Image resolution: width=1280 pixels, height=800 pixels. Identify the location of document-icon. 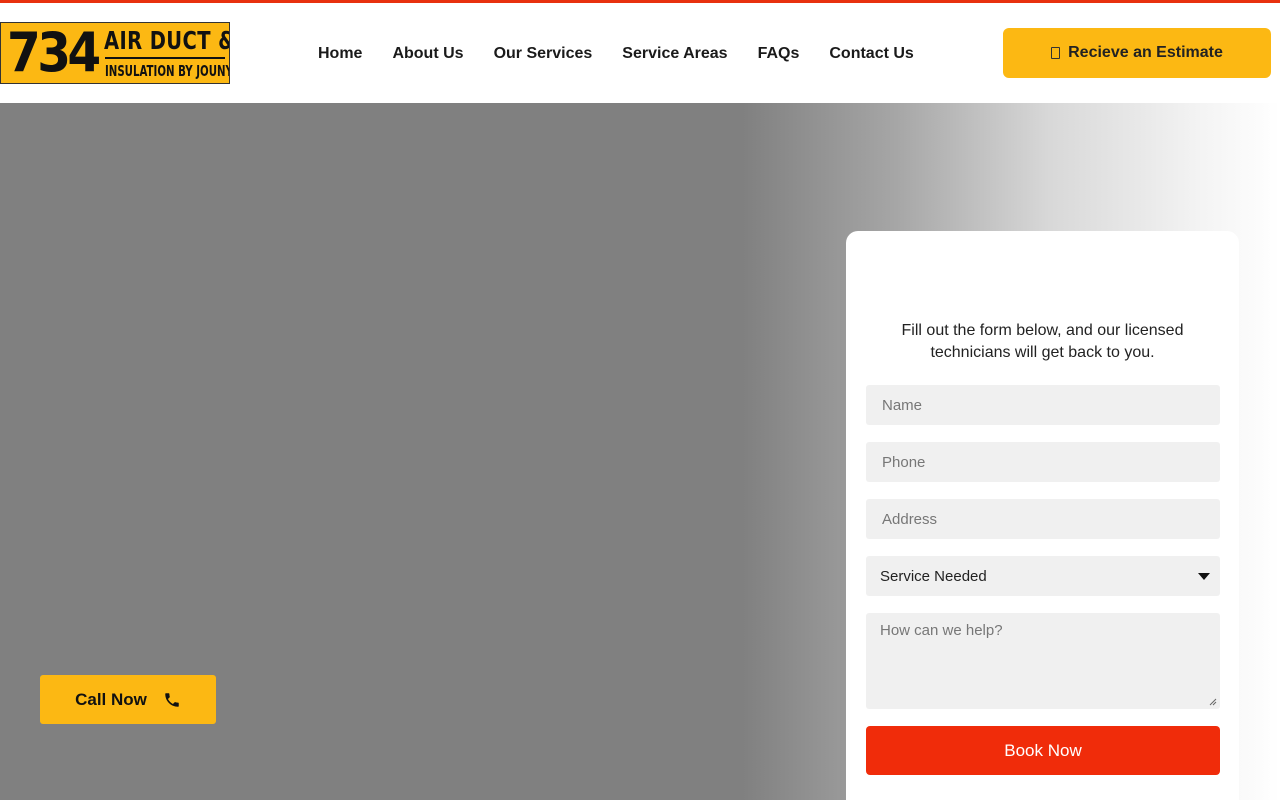
(1056, 53).